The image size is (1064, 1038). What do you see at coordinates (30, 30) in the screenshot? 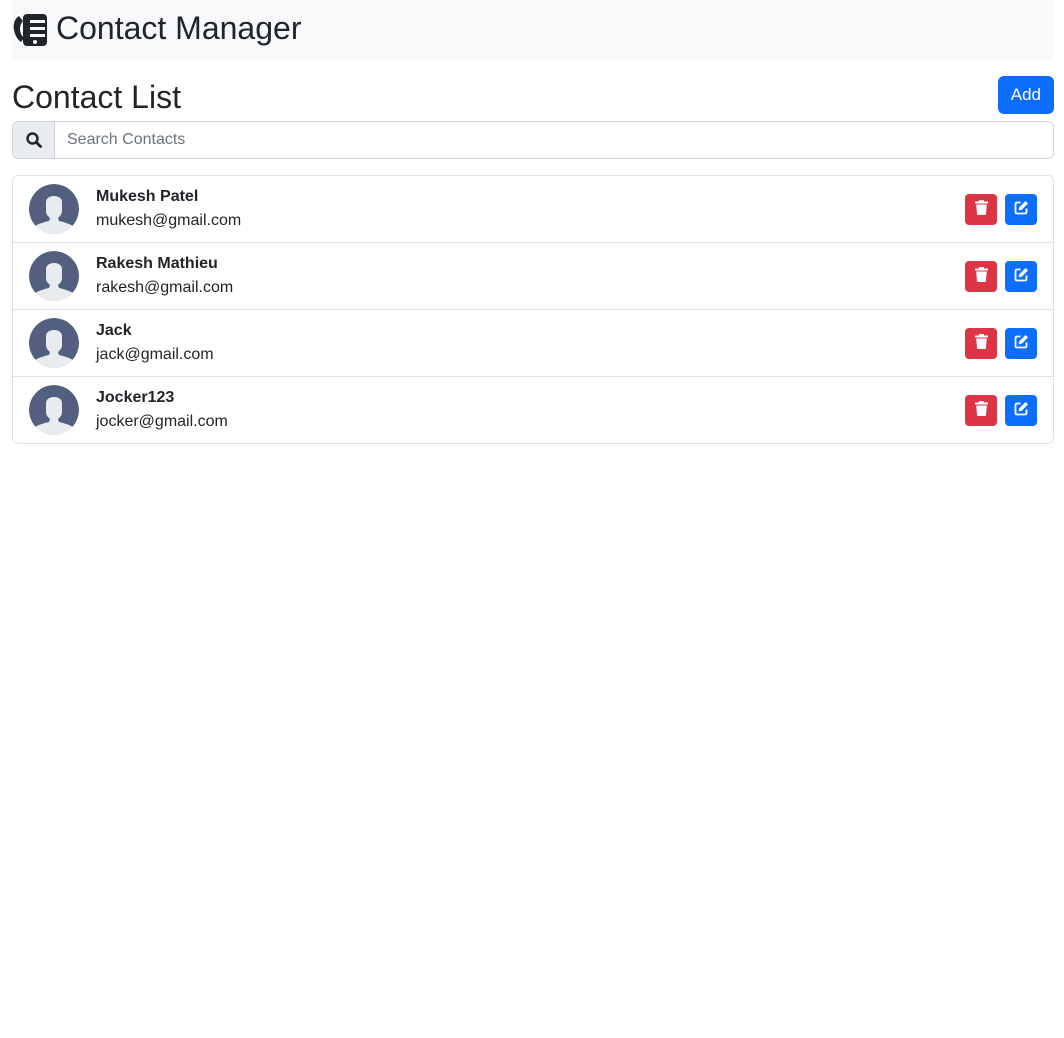
I see `phone-book-icon` at bounding box center [30, 30].